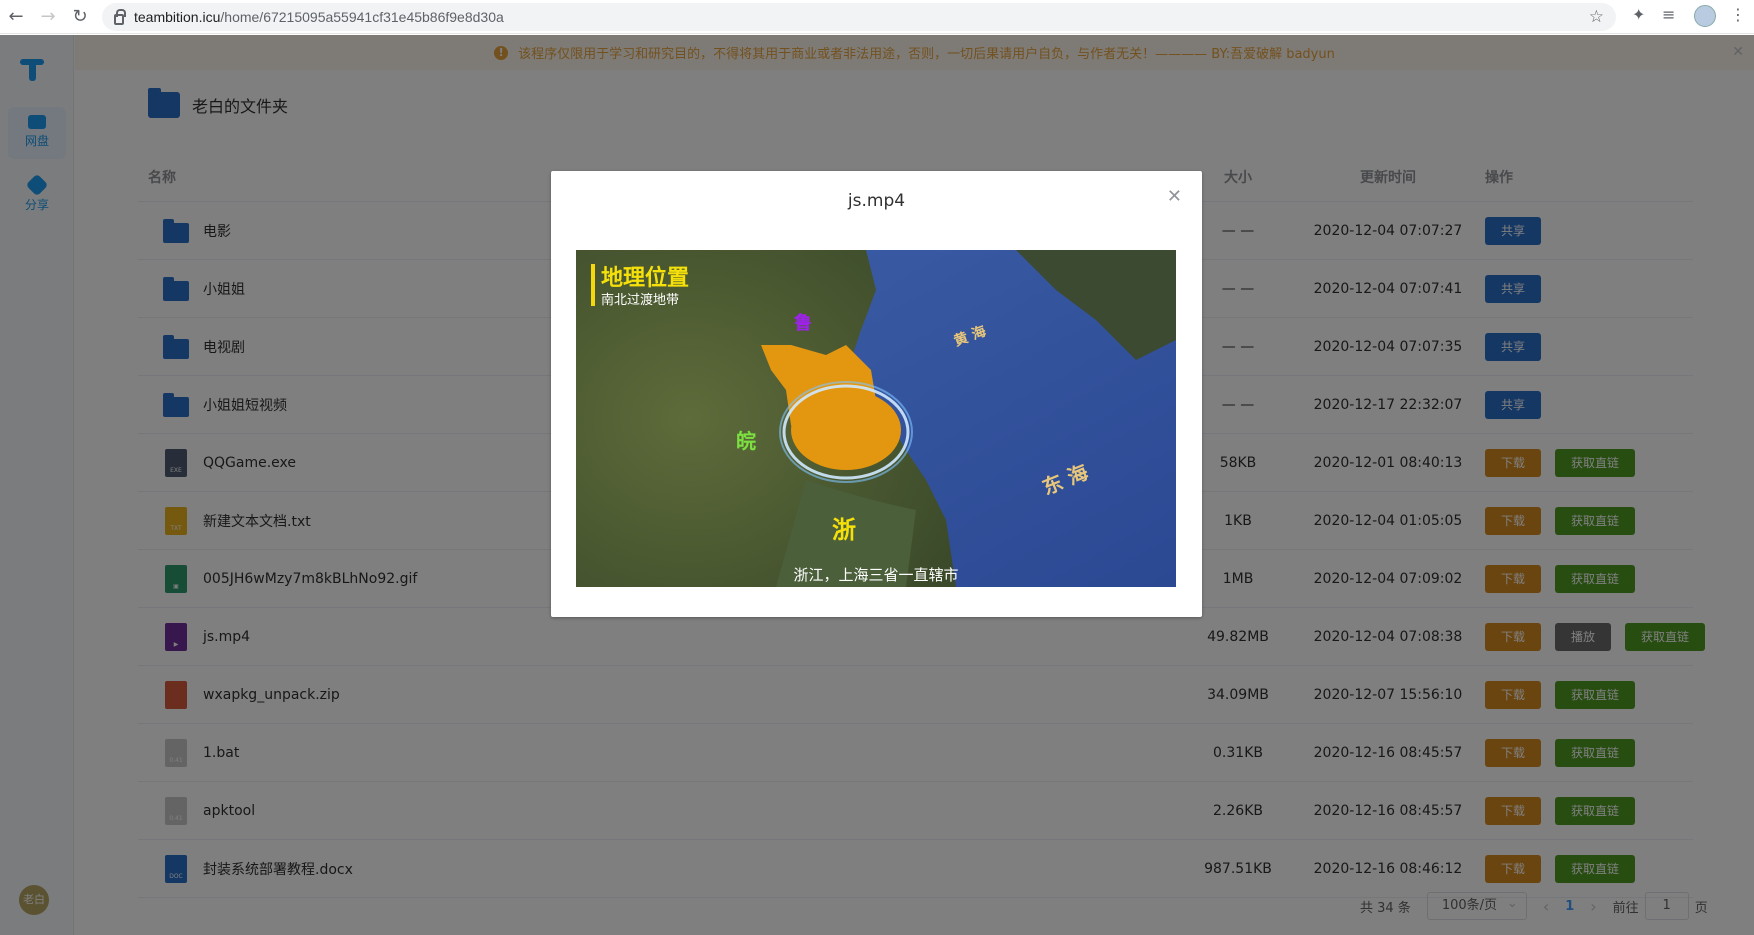 This screenshot has height=935, width=1754. What do you see at coordinates (876, 201) in the screenshot?
I see `dialog-title: js.mp4` at bounding box center [876, 201].